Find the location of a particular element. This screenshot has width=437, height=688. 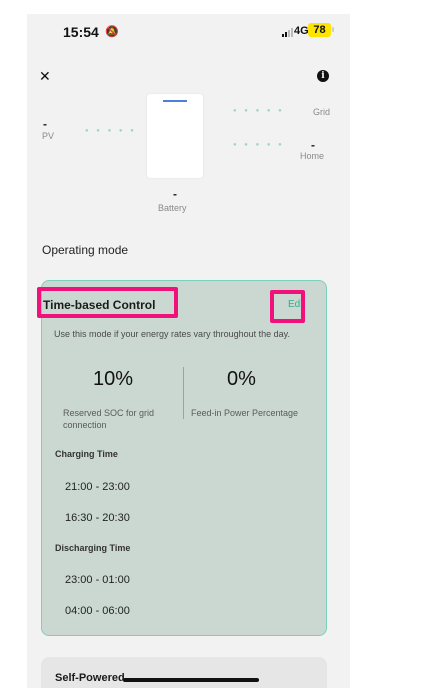

status-time: 15:54 is located at coordinates (81, 32).